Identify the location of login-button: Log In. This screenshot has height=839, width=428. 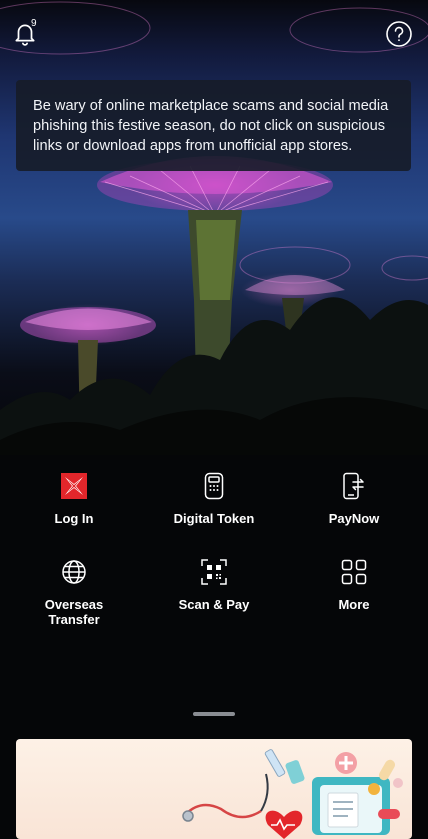
(74, 498).